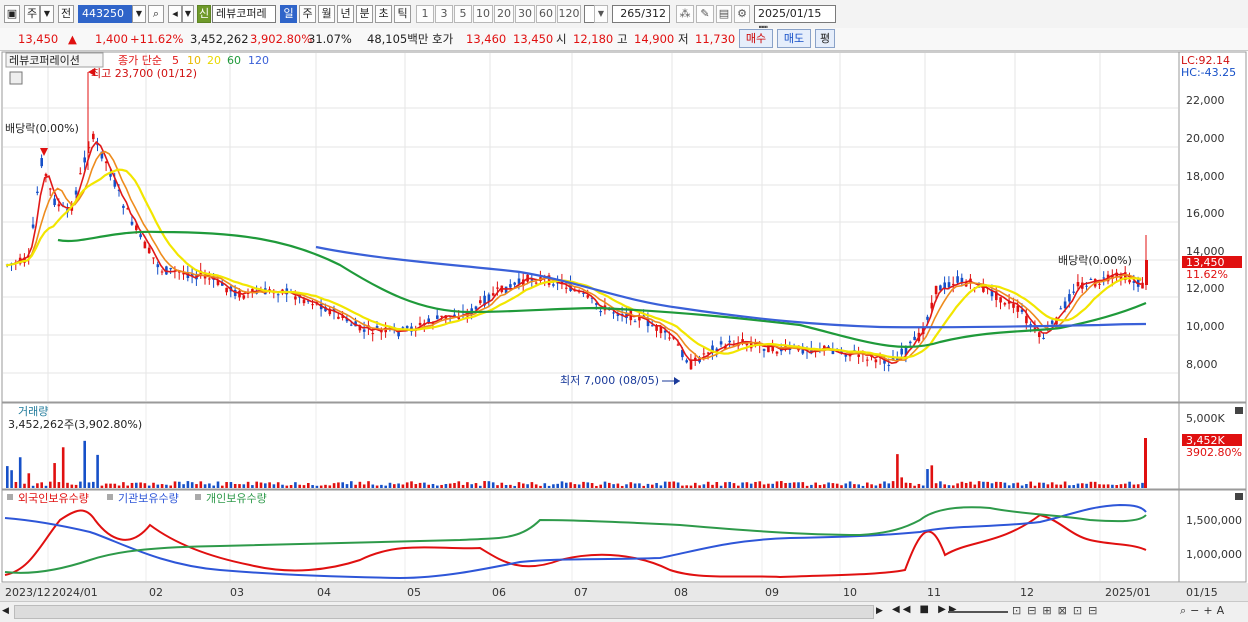 The image size is (1248, 622). I want to click on interval-3-button: 3, so click(444, 14).